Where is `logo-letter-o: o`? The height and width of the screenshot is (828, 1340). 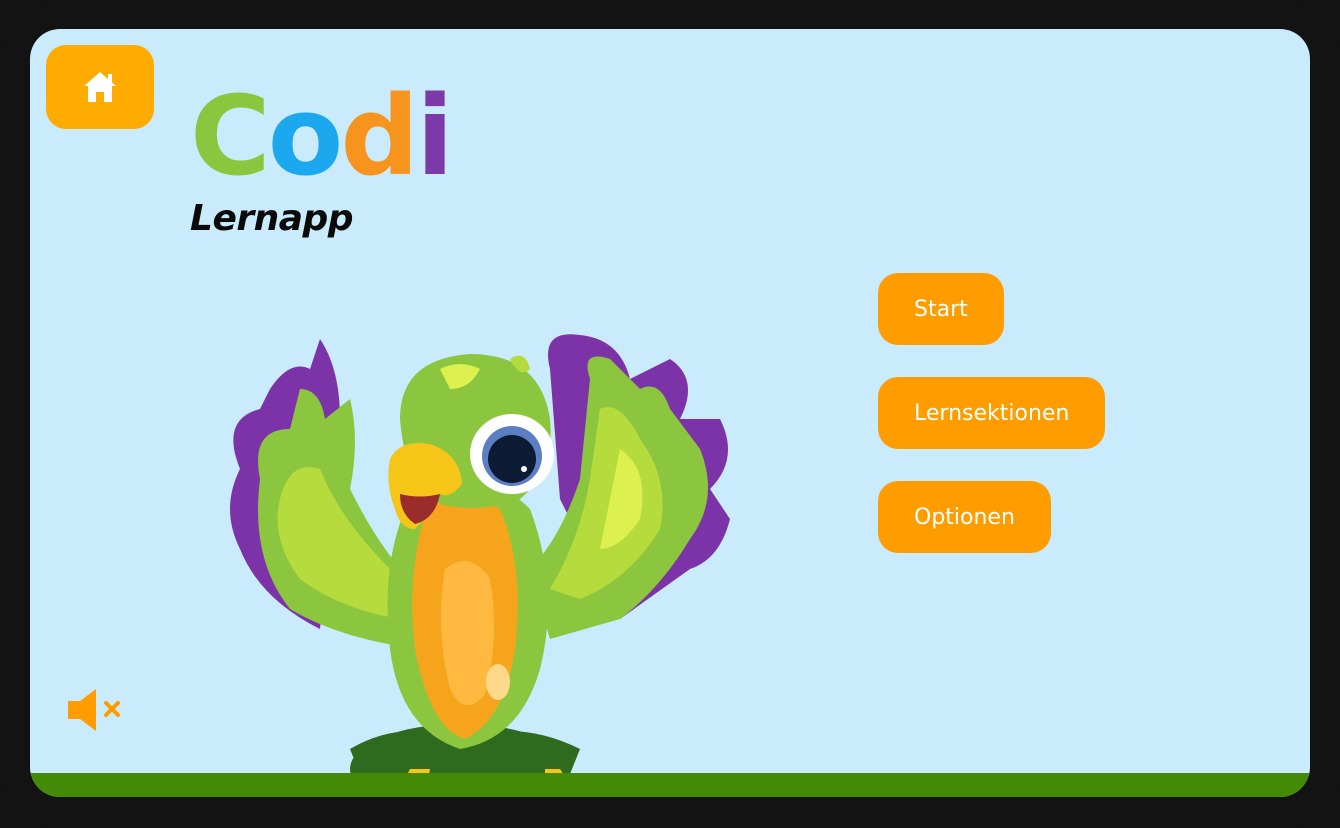 logo-letter-o: o is located at coordinates (305, 136).